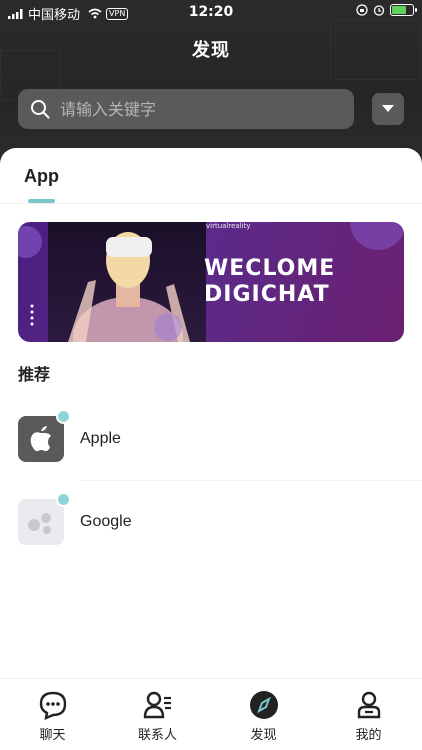  I want to click on tab-bar: App, so click(211, 176).